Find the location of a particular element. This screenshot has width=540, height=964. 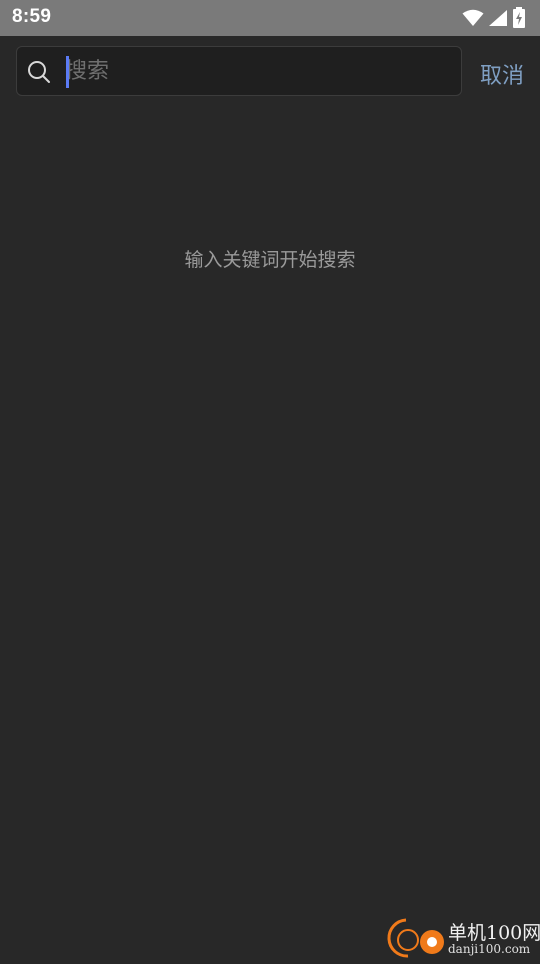

empty-state-hint: 输入关键词开始搜索 is located at coordinates (270, 258).